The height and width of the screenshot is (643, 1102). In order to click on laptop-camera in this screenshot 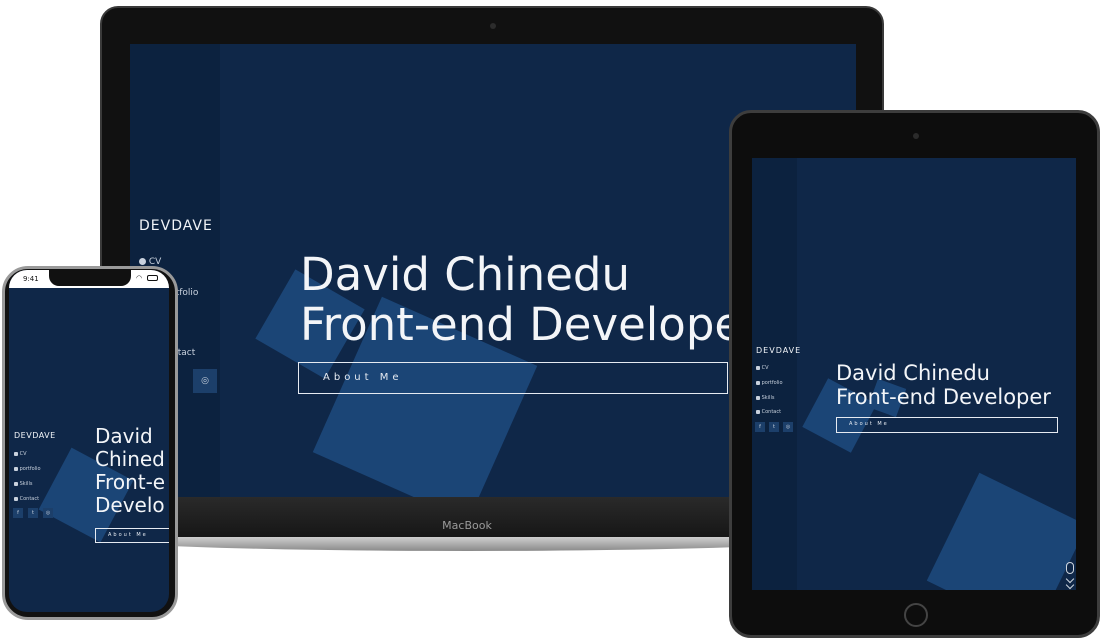, I will do `click(493, 26)`.